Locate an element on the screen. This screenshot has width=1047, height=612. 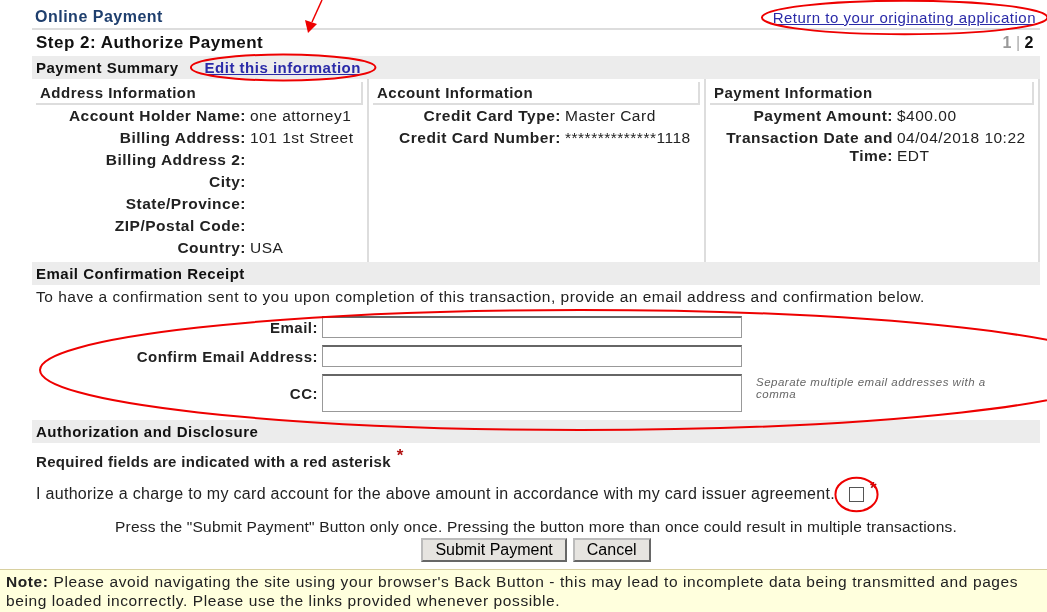
field-label: Email: is located at coordinates (294, 327).